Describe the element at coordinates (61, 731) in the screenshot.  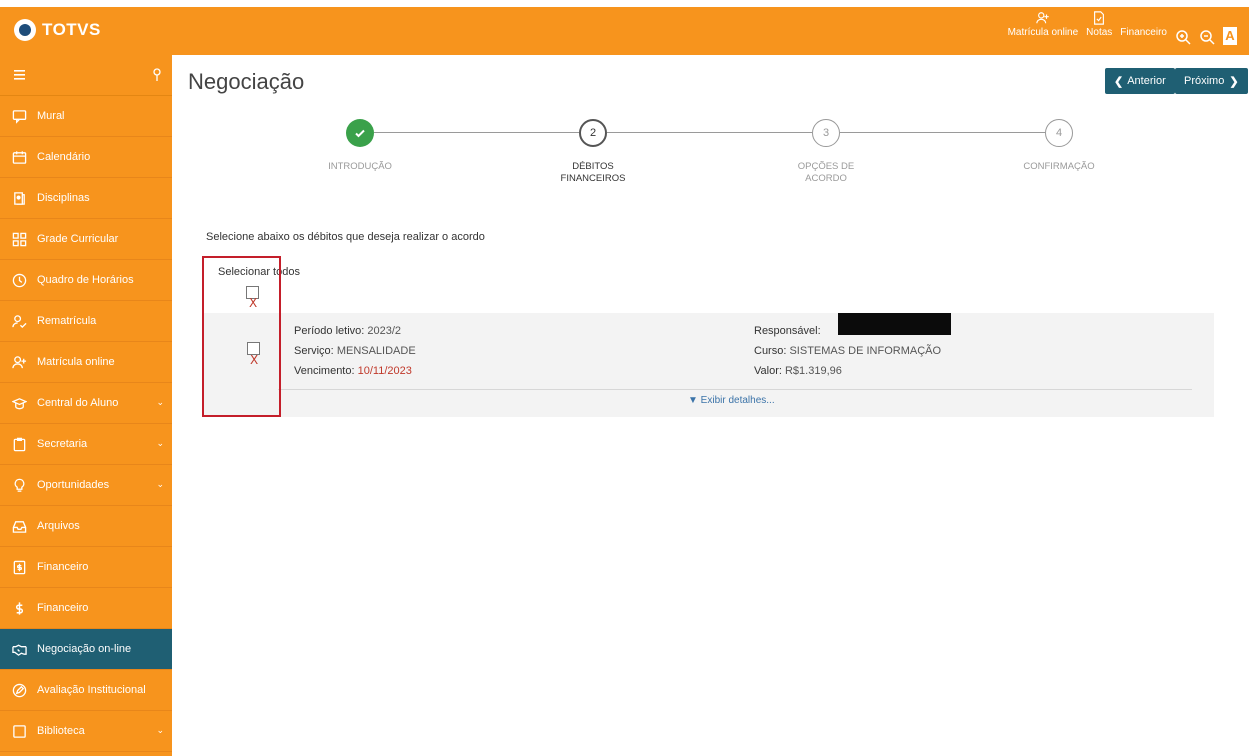
I see `sidebar-item-label: Biblioteca` at that location.